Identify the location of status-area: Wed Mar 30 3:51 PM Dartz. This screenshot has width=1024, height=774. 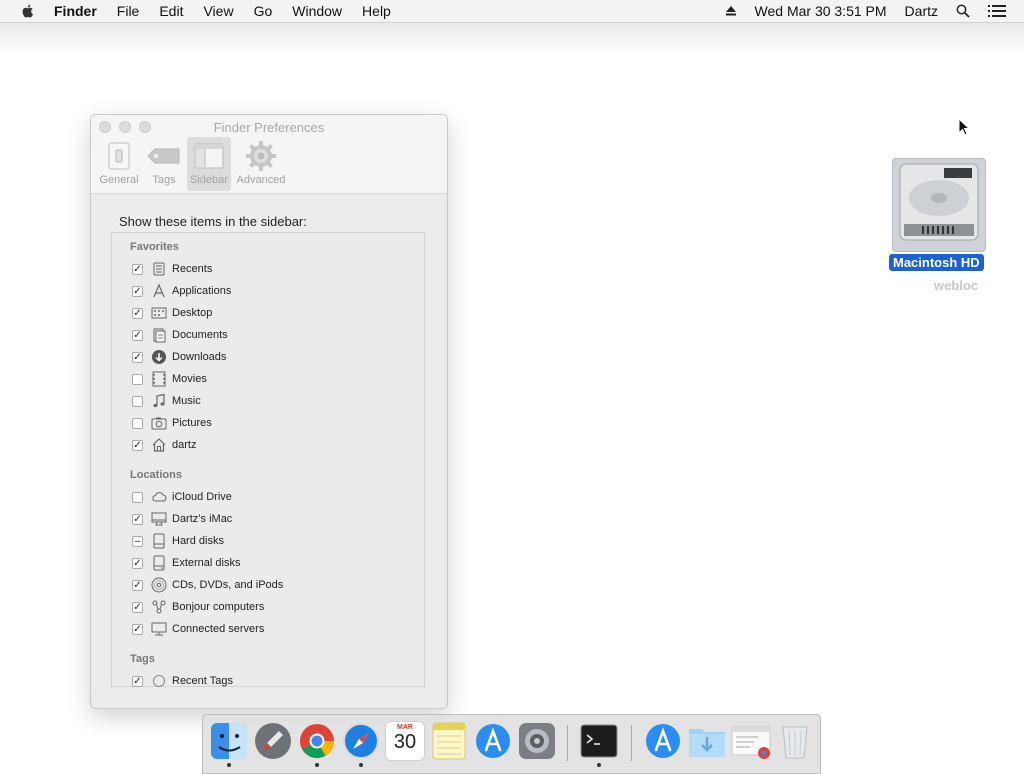
(874, 11).